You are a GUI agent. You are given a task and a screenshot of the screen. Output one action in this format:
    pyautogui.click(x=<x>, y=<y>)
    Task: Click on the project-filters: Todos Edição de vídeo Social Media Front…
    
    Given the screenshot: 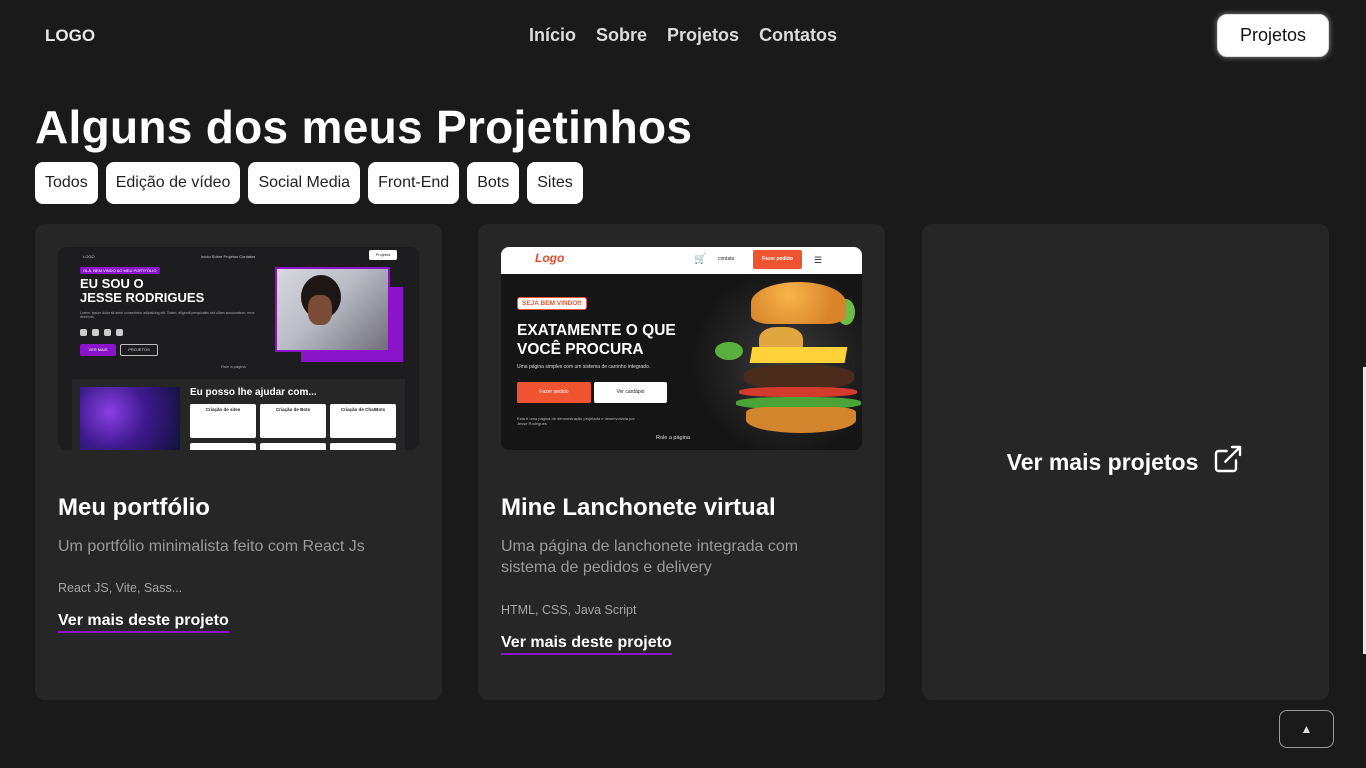 What is the action you would take?
    pyautogui.click(x=309, y=183)
    